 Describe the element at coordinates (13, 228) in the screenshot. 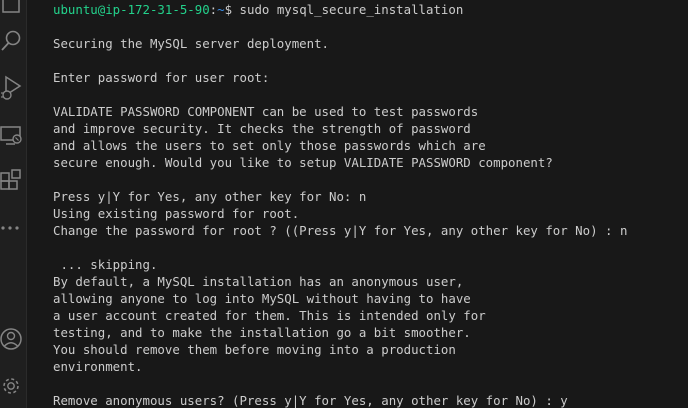

I see `more-icon` at that location.